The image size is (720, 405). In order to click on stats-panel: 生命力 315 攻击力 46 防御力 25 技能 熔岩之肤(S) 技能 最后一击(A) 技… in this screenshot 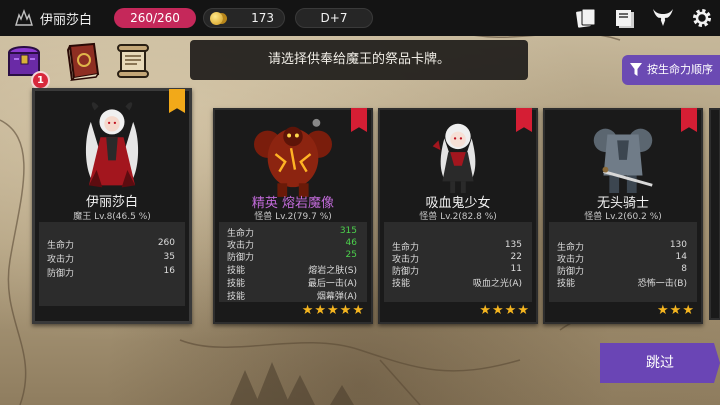, I will do `click(293, 262)`.